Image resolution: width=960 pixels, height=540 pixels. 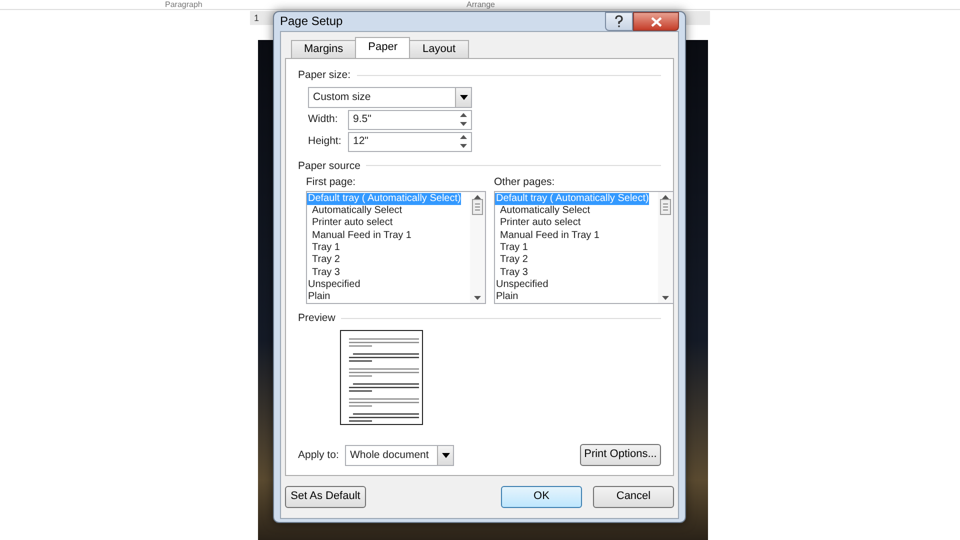 What do you see at coordinates (183, 4) in the screenshot?
I see `ribbon-group-label: Paragraph` at bounding box center [183, 4].